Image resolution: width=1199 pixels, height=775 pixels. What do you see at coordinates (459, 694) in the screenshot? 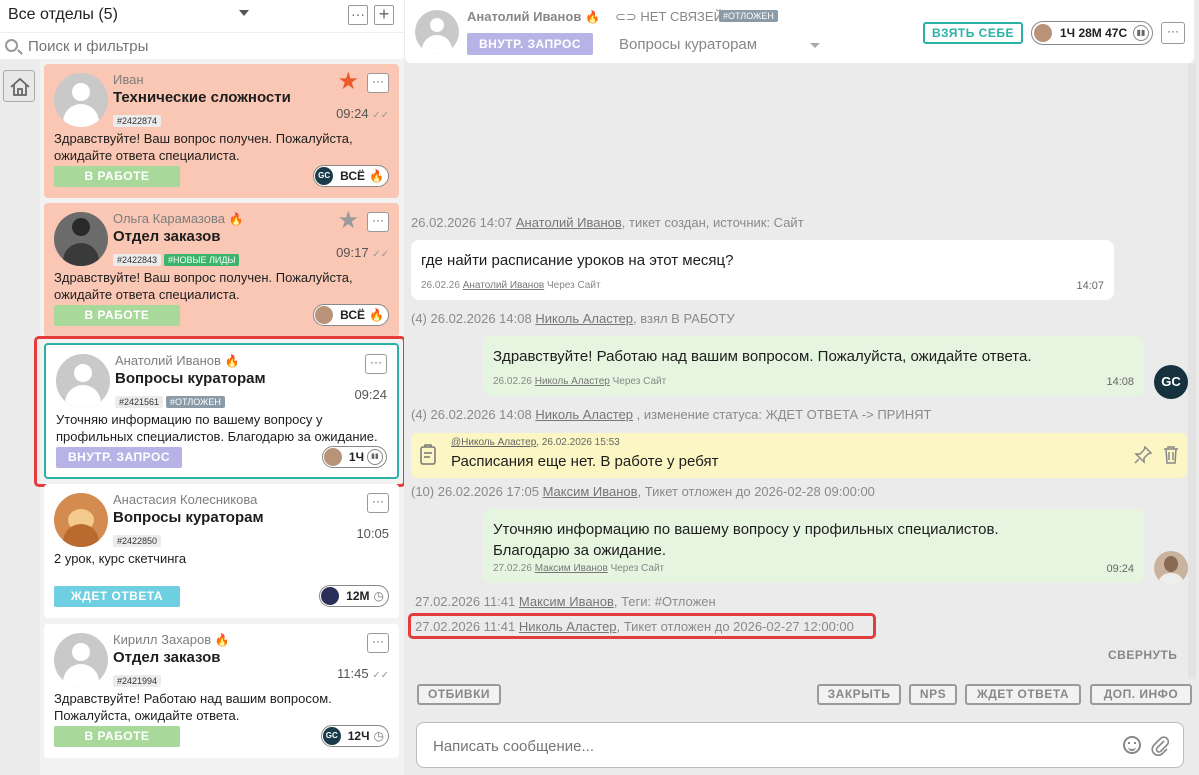
I see `templates-button: ОТБИВКИ` at bounding box center [459, 694].